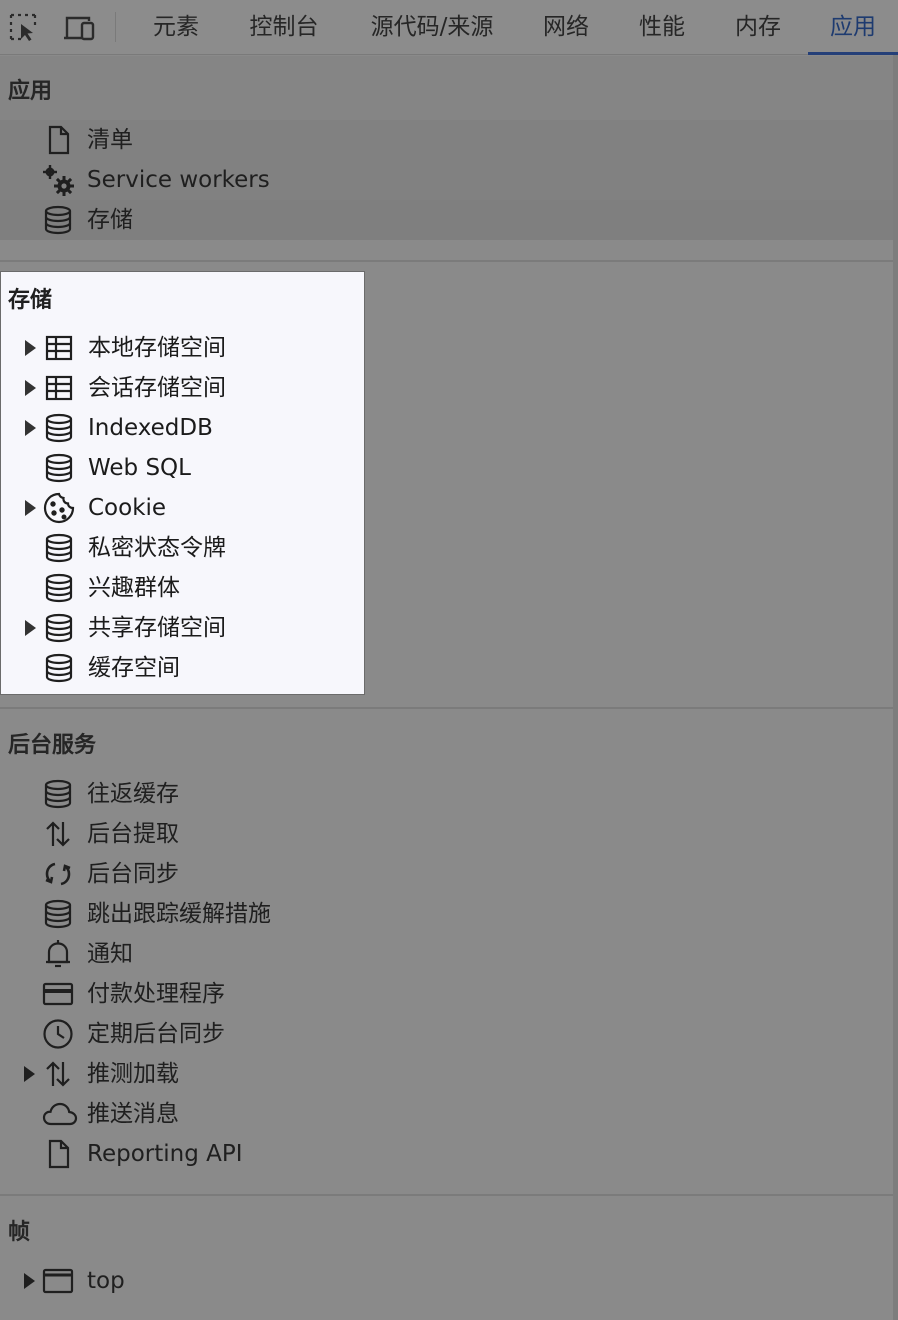 Image resolution: width=898 pixels, height=1320 pixels. I want to click on sync-icon, so click(58, 874).